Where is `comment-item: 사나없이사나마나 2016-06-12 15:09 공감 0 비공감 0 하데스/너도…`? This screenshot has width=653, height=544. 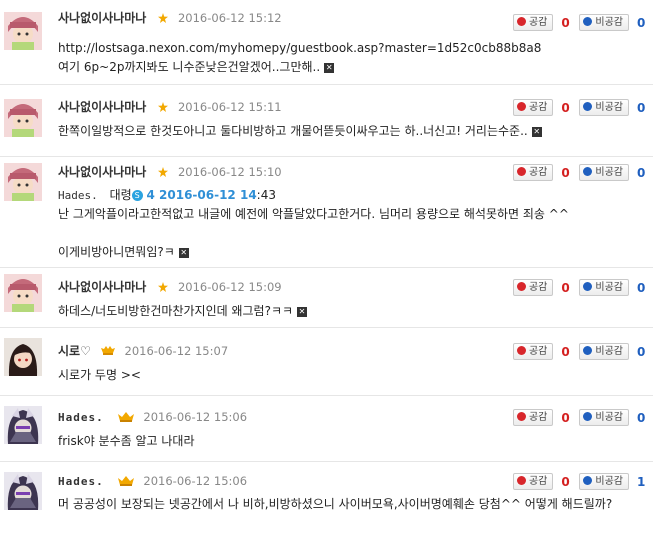 comment-item: 사나없이사나마나 2016-06-12 15:09 공감 0 비공감 0 하데스/너도… is located at coordinates (326, 298).